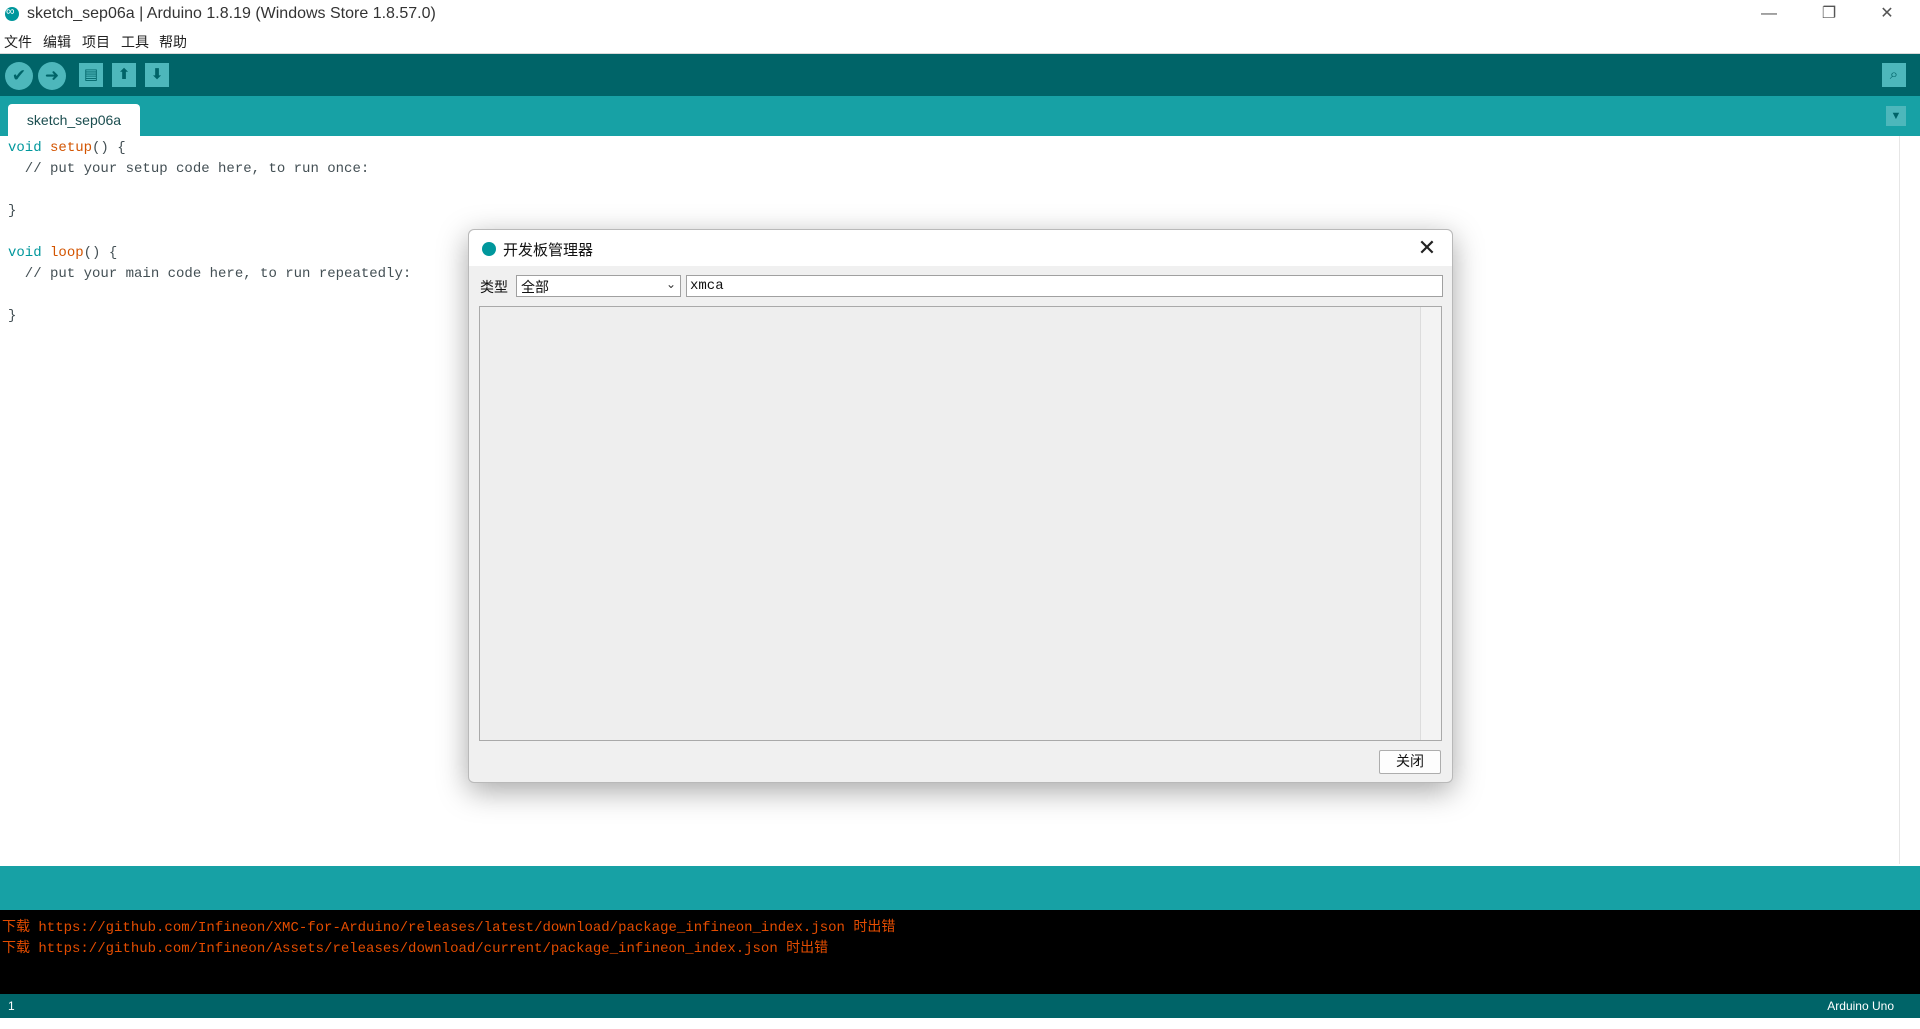  I want to click on new-sketch-icon: ▤, so click(91, 75).